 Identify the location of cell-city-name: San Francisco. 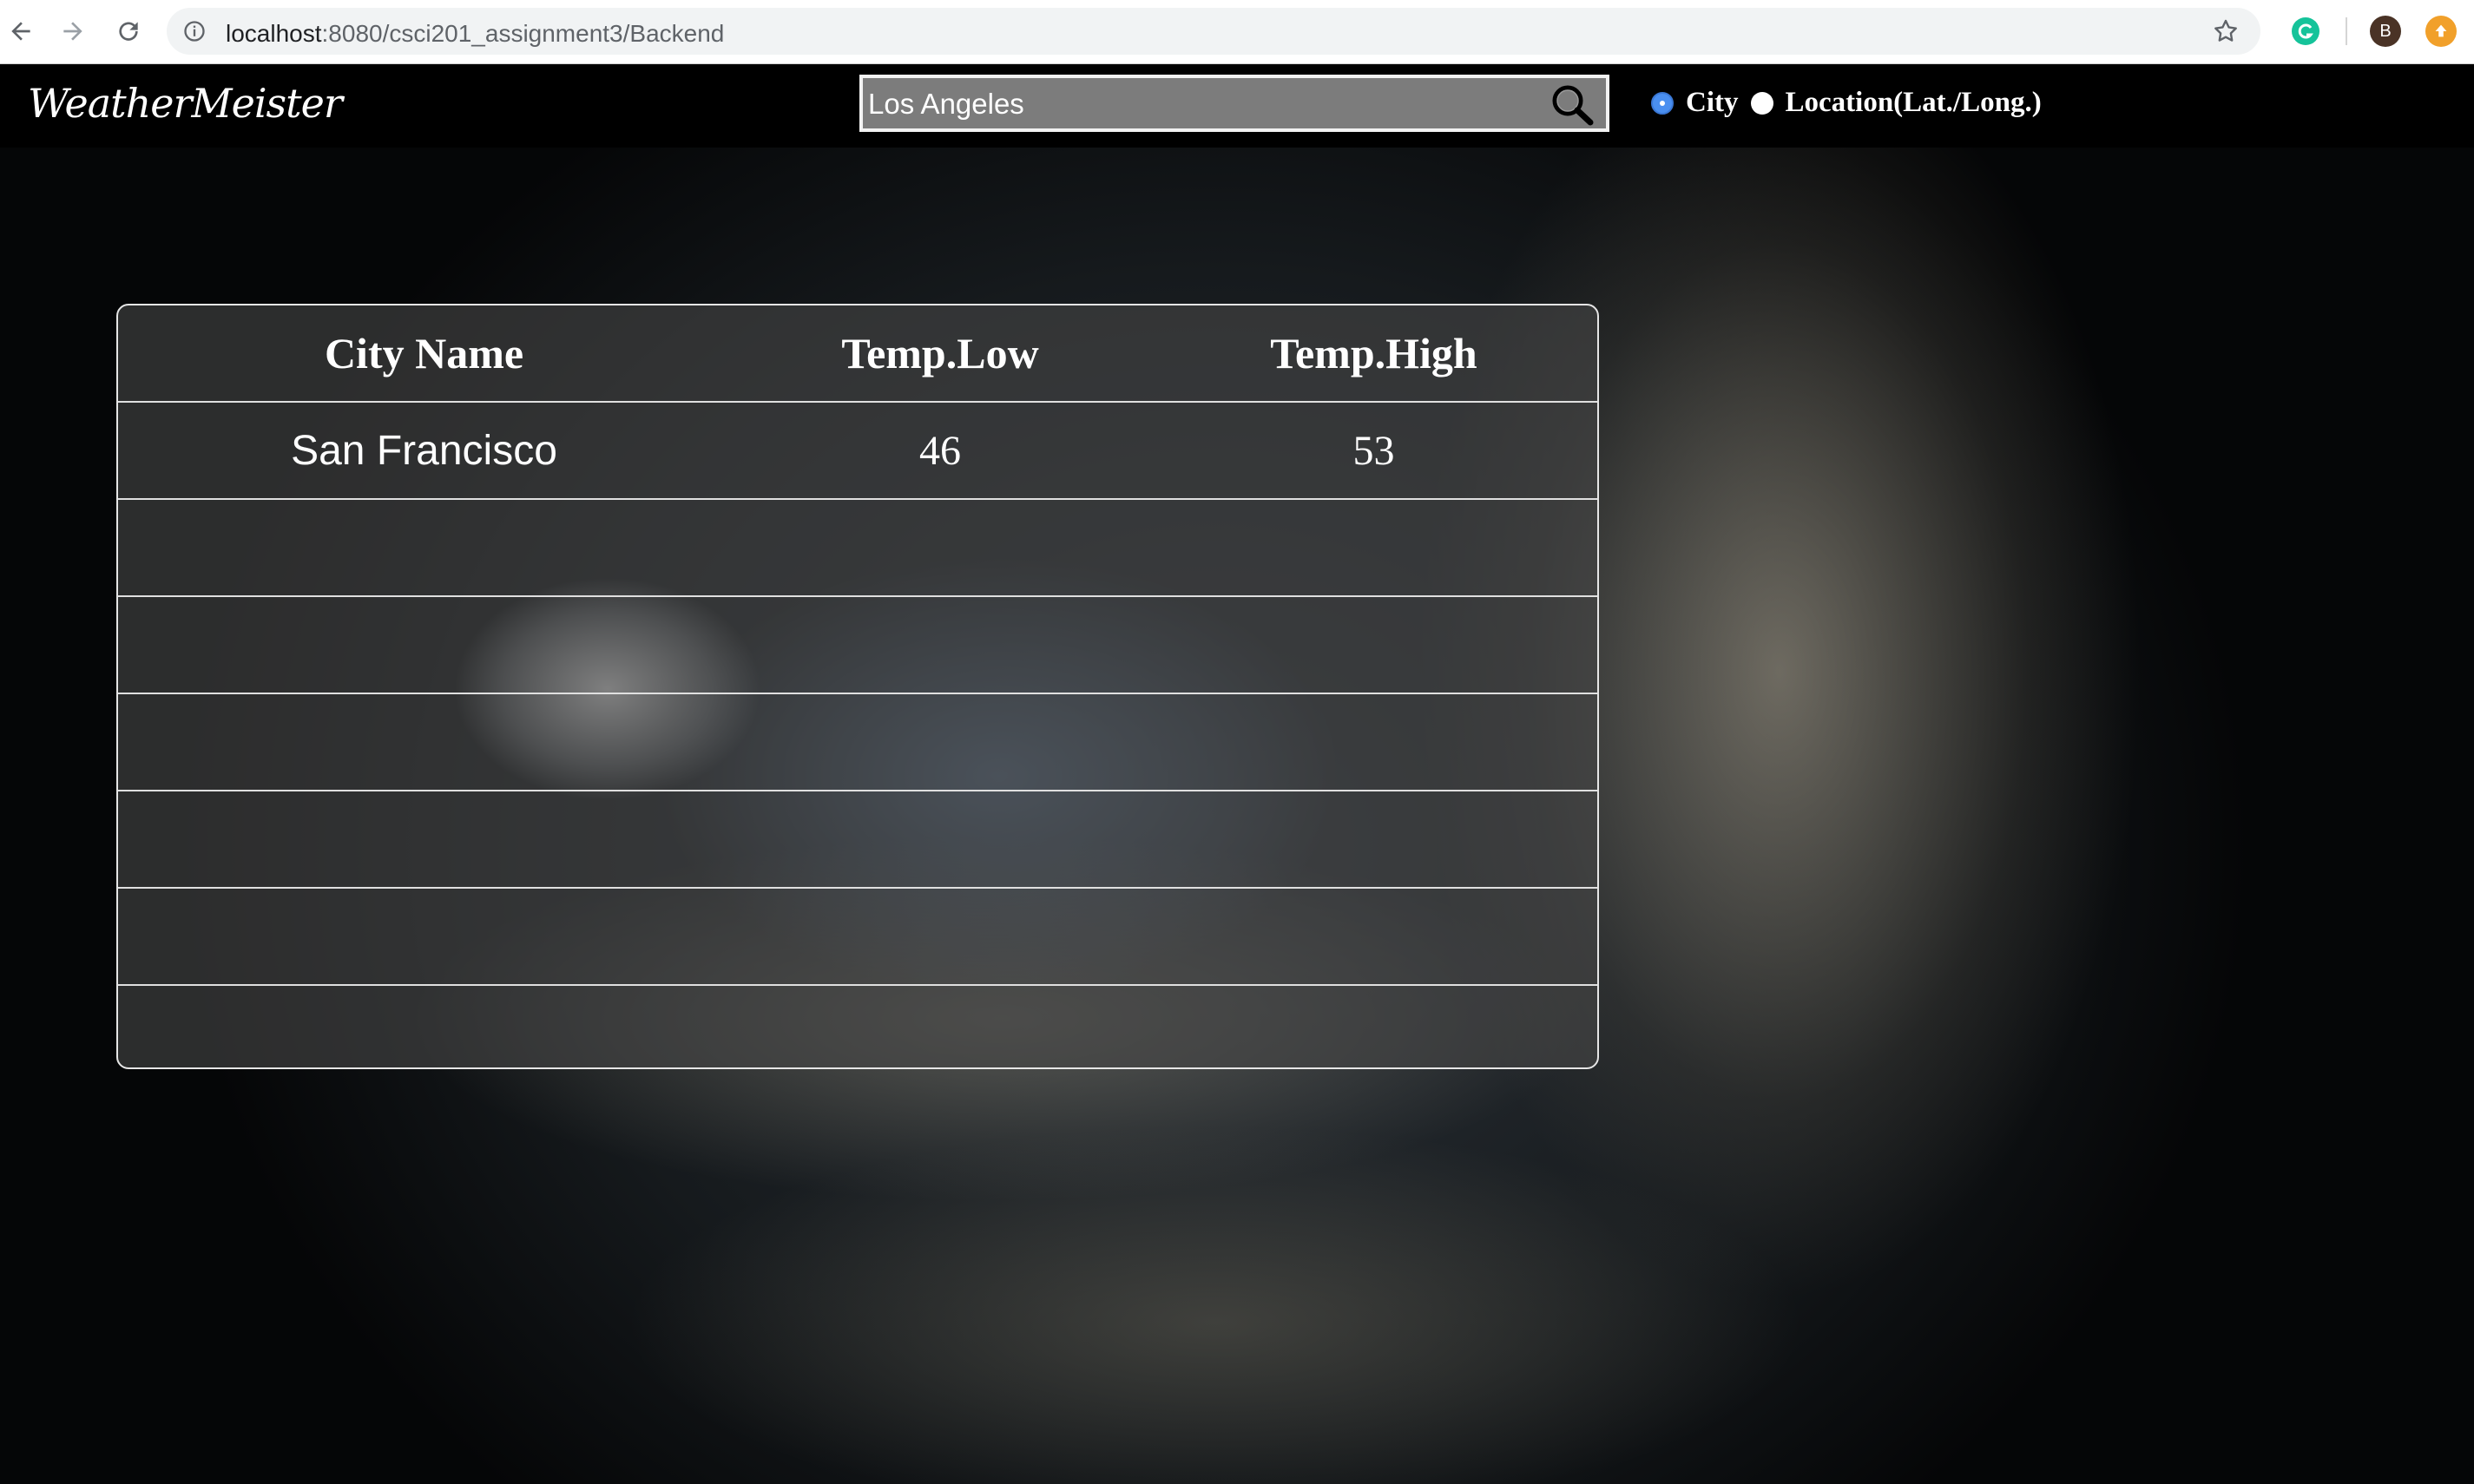
(424, 451).